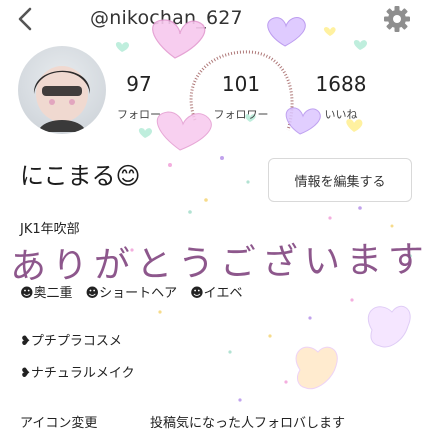  I want to click on stat-followers: 101 フォロワー, so click(241, 97).